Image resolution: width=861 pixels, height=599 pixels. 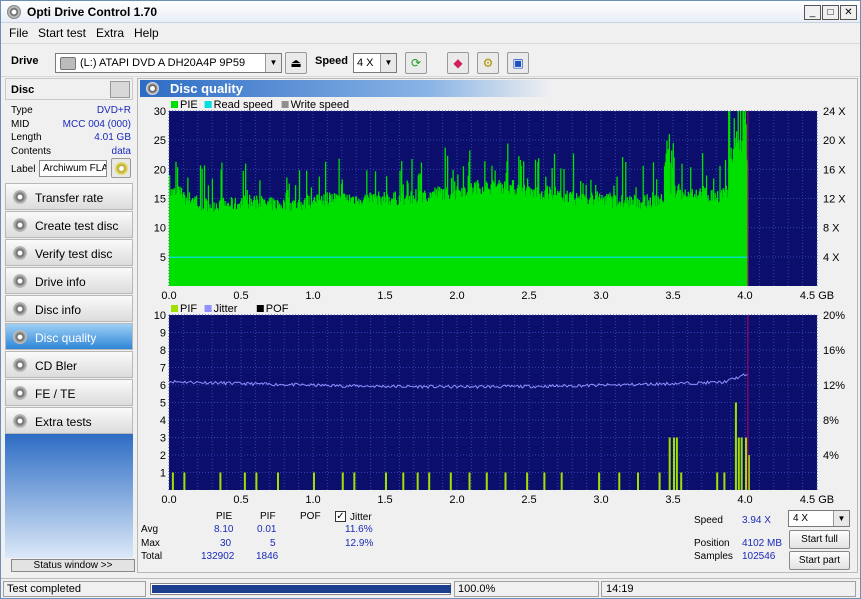 I want to click on nav-item-label: FE / TE, so click(x=55, y=394).